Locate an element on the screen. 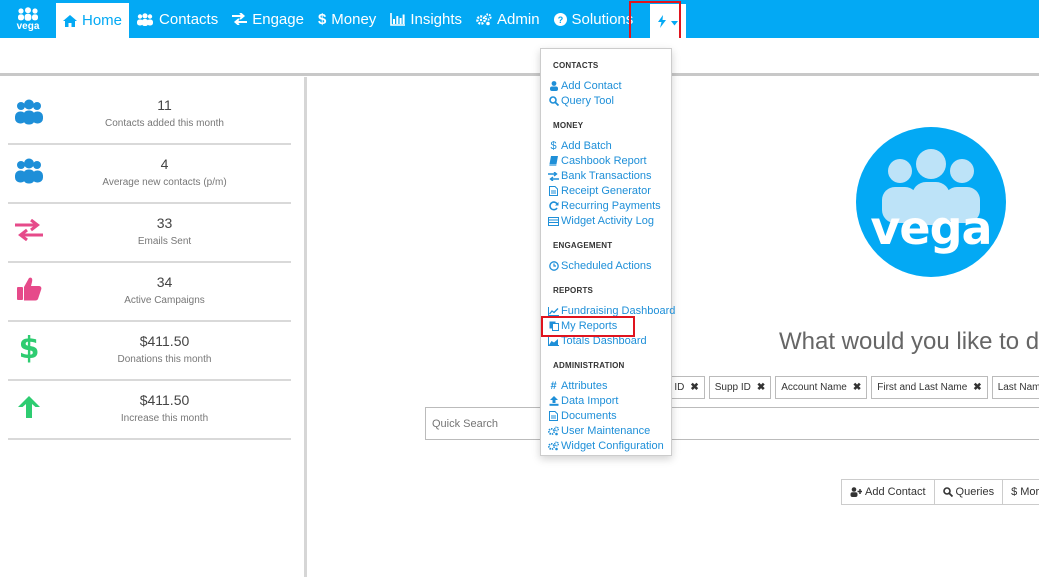  quick-actions-toggle is located at coordinates (668, 21).